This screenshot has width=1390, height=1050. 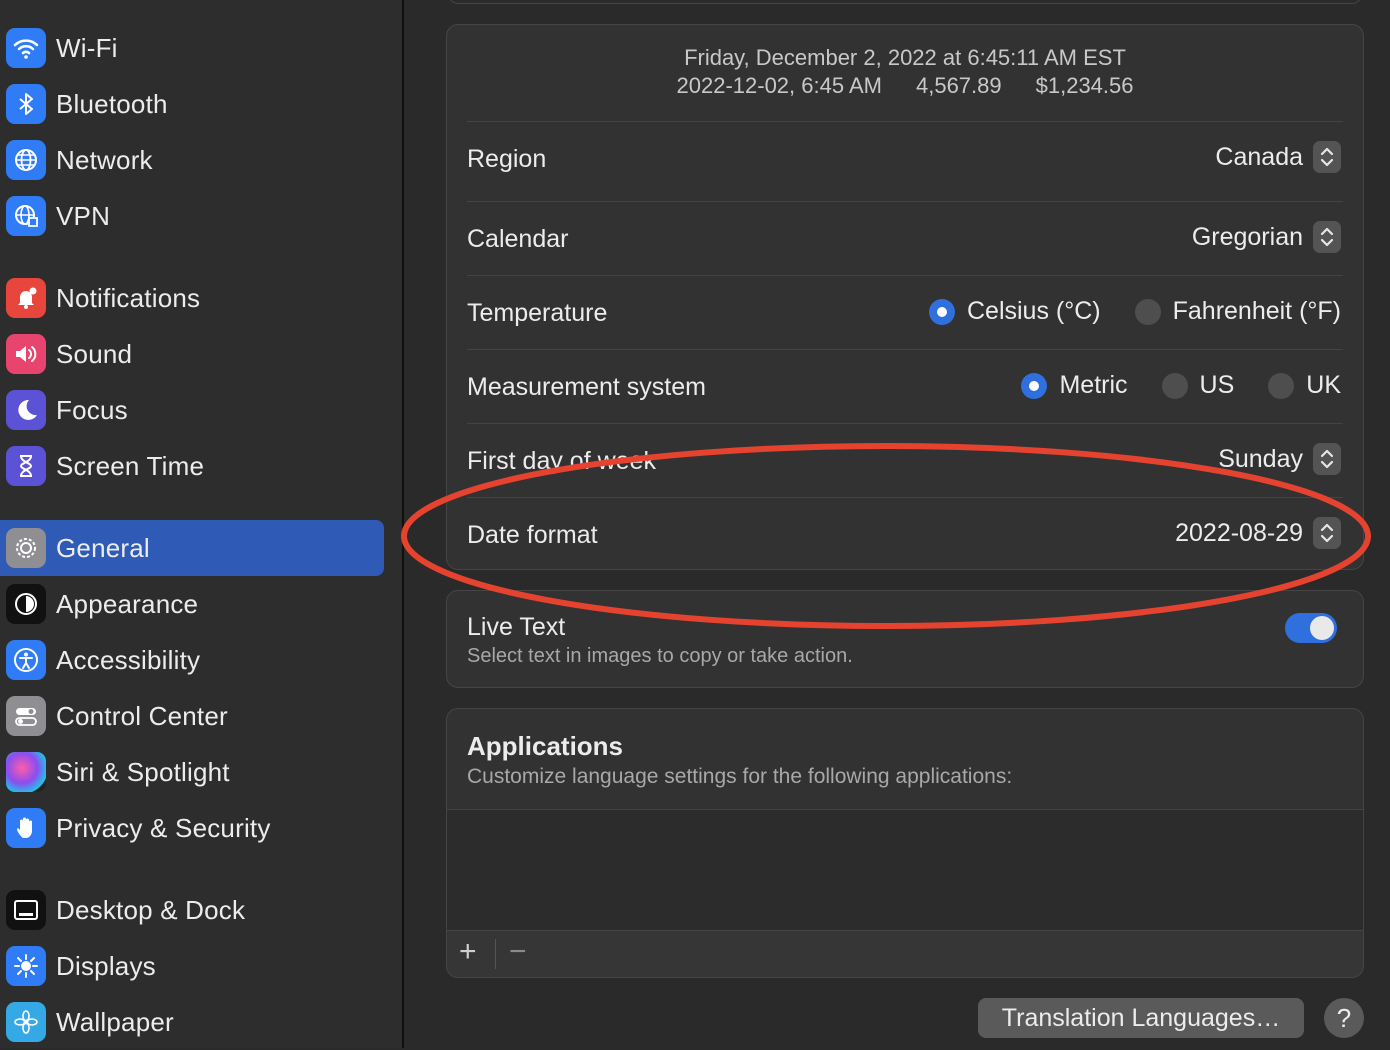 What do you see at coordinates (1197, 385) in the screenshot?
I see `measurement-us-radio: US` at bounding box center [1197, 385].